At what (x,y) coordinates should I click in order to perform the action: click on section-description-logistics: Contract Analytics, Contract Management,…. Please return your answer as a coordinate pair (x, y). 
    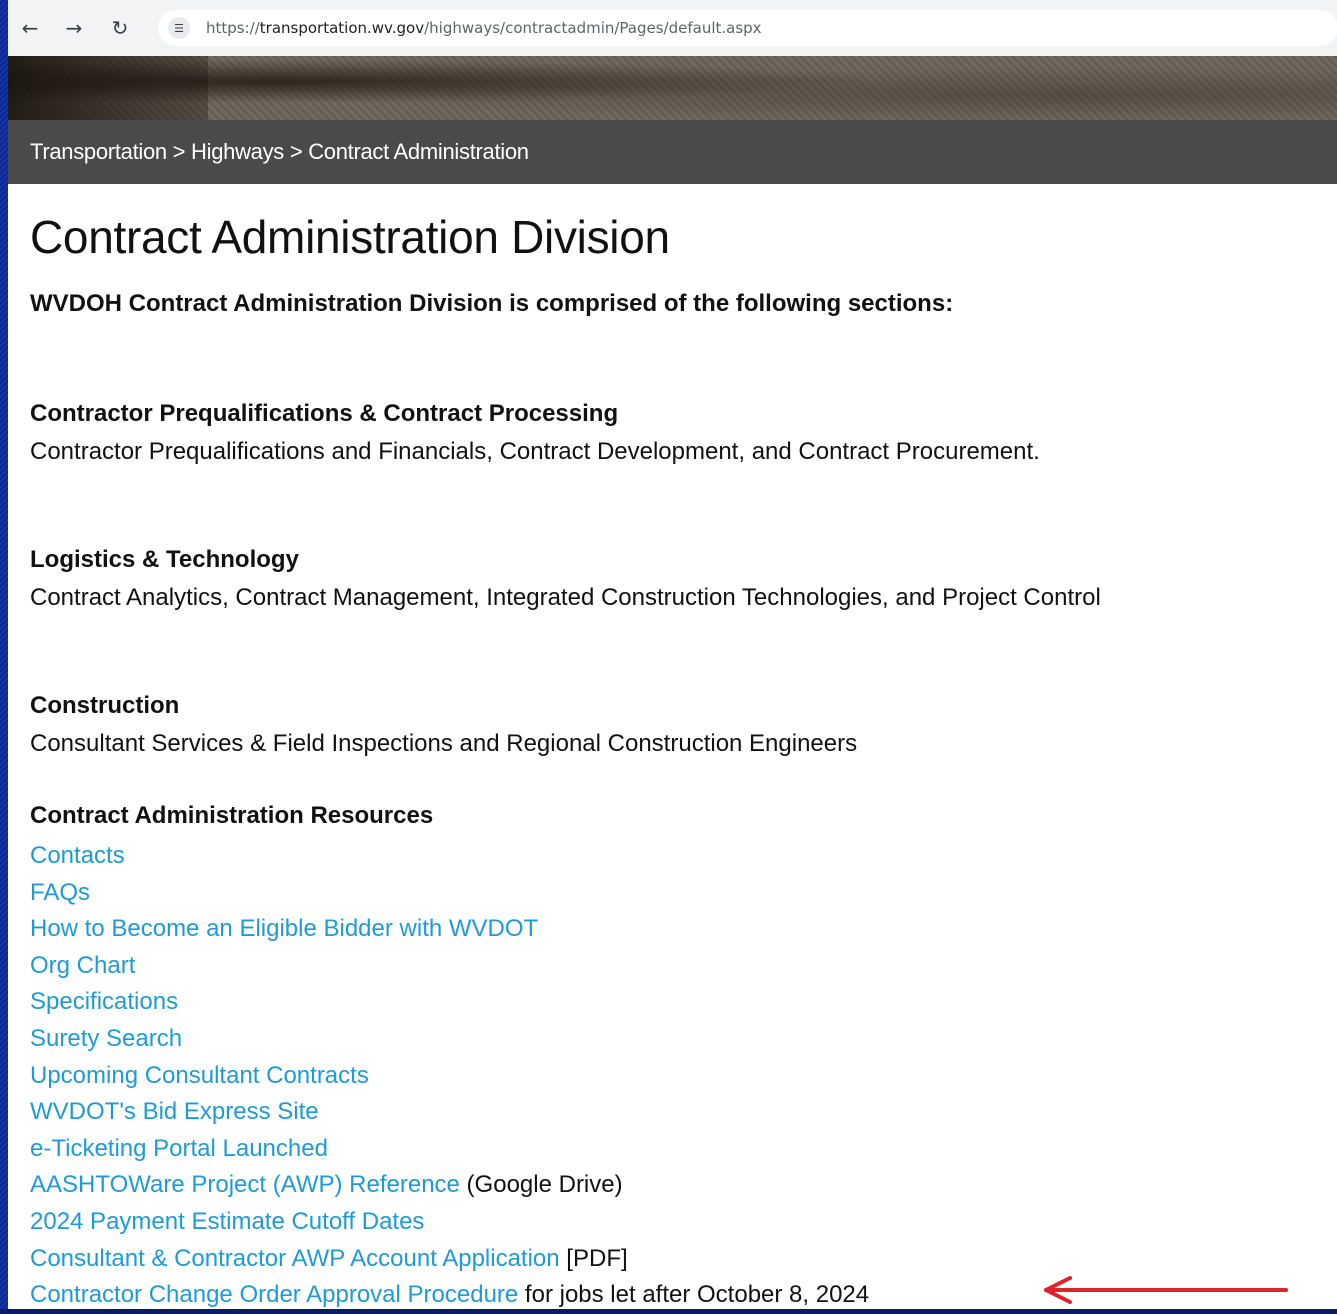
    Looking at the image, I should click on (565, 597).